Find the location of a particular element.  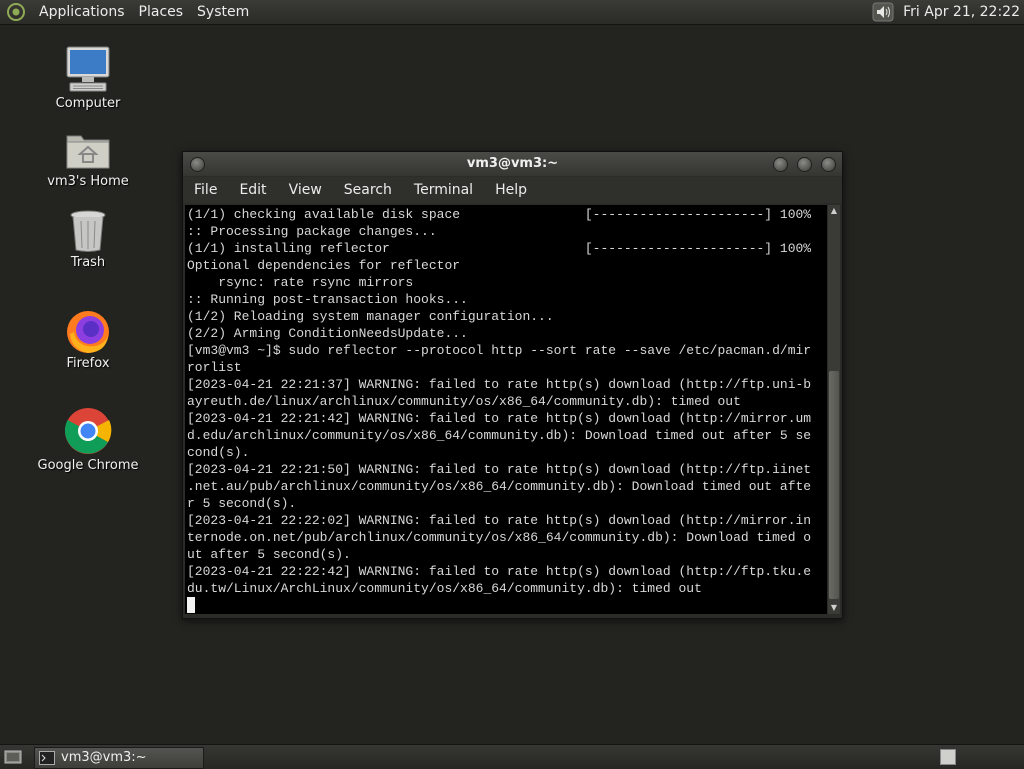

desktop-icon-trash: Trash is located at coordinates (88, 239).